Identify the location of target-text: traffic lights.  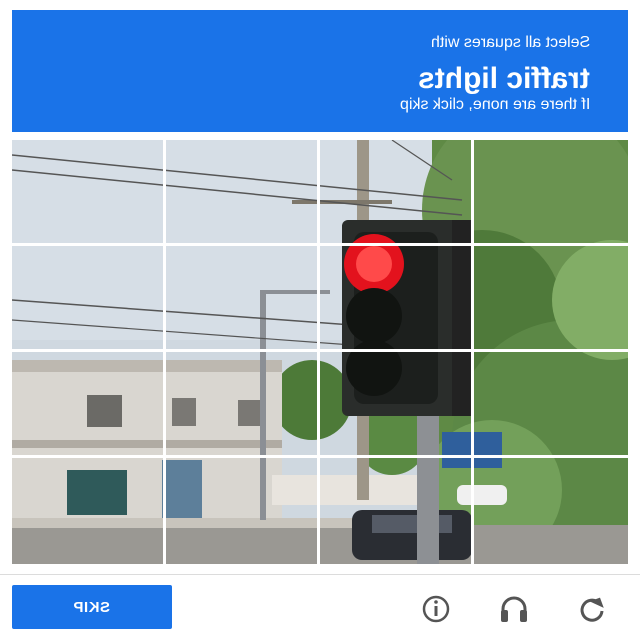
(504, 78).